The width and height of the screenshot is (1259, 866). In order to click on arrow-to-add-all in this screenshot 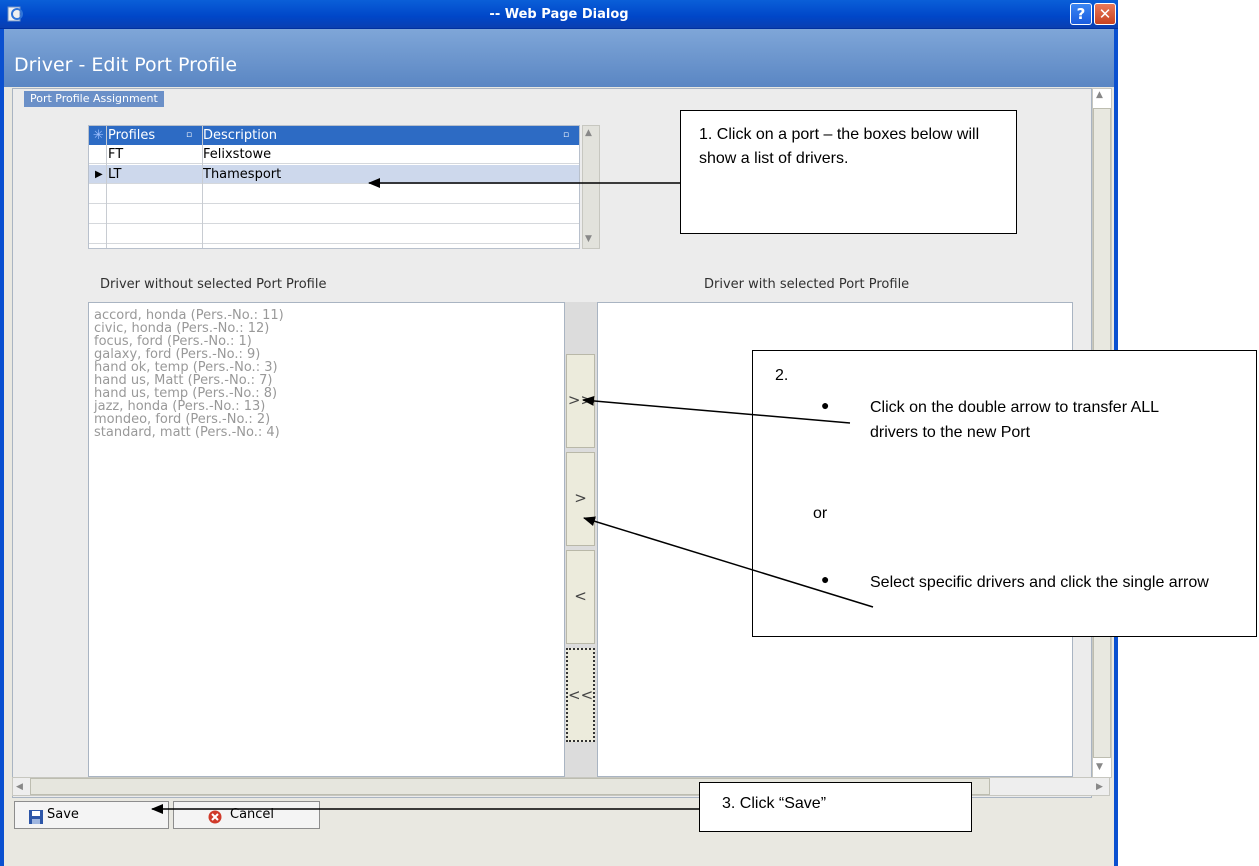, I will do `click(716, 409)`.